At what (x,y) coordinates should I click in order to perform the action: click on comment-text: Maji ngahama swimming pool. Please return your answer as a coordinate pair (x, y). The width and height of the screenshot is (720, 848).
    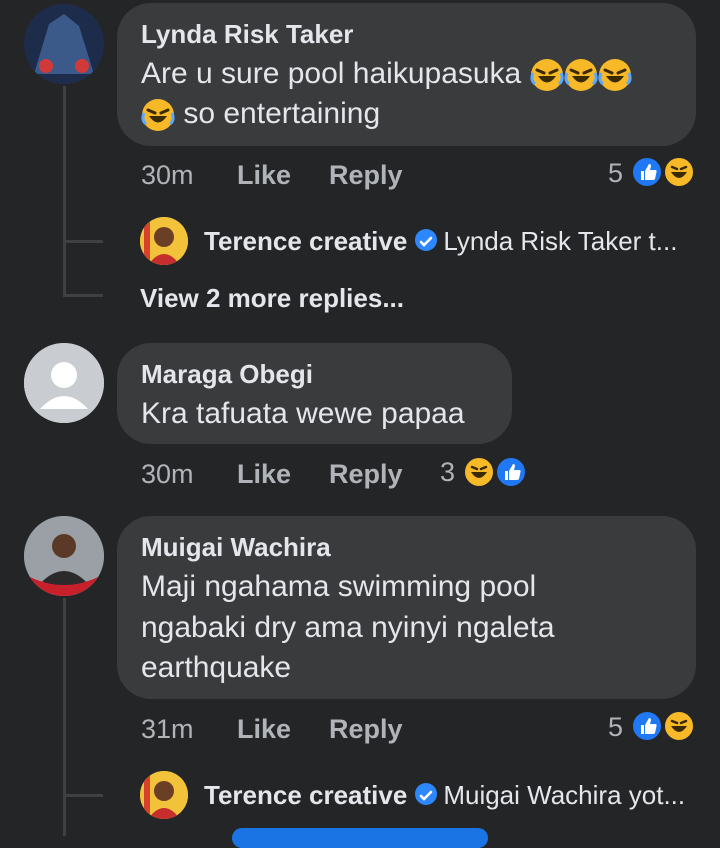
    Looking at the image, I should click on (339, 586).